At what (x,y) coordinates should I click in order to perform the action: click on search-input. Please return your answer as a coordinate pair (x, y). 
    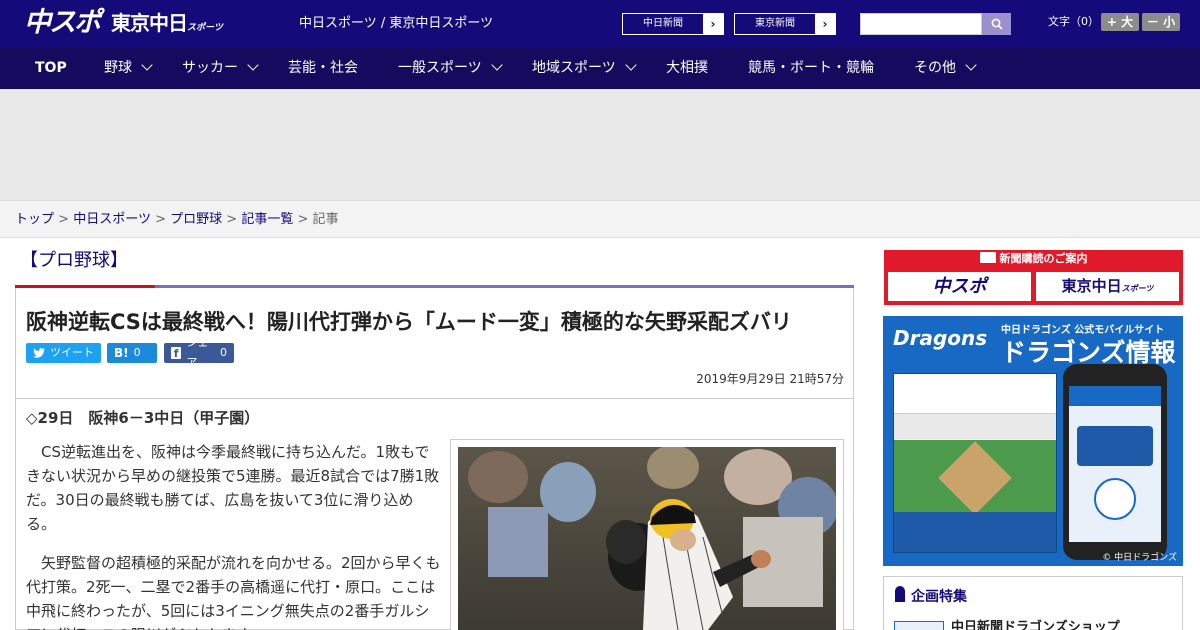
    Looking at the image, I should click on (921, 24).